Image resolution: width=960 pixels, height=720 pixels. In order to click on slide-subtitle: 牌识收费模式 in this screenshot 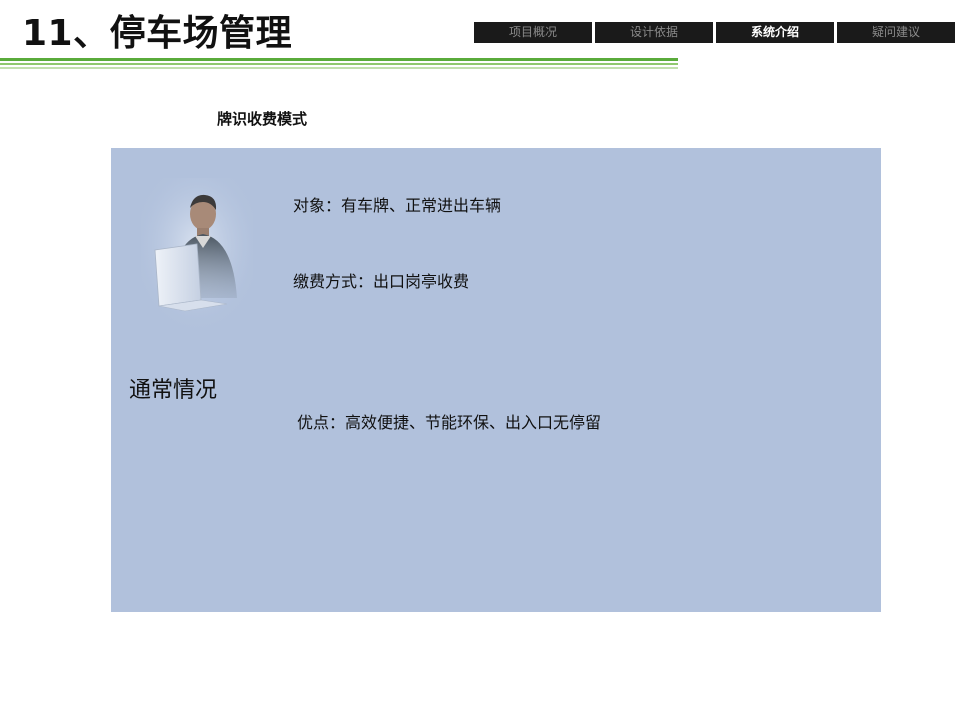, I will do `click(262, 119)`.